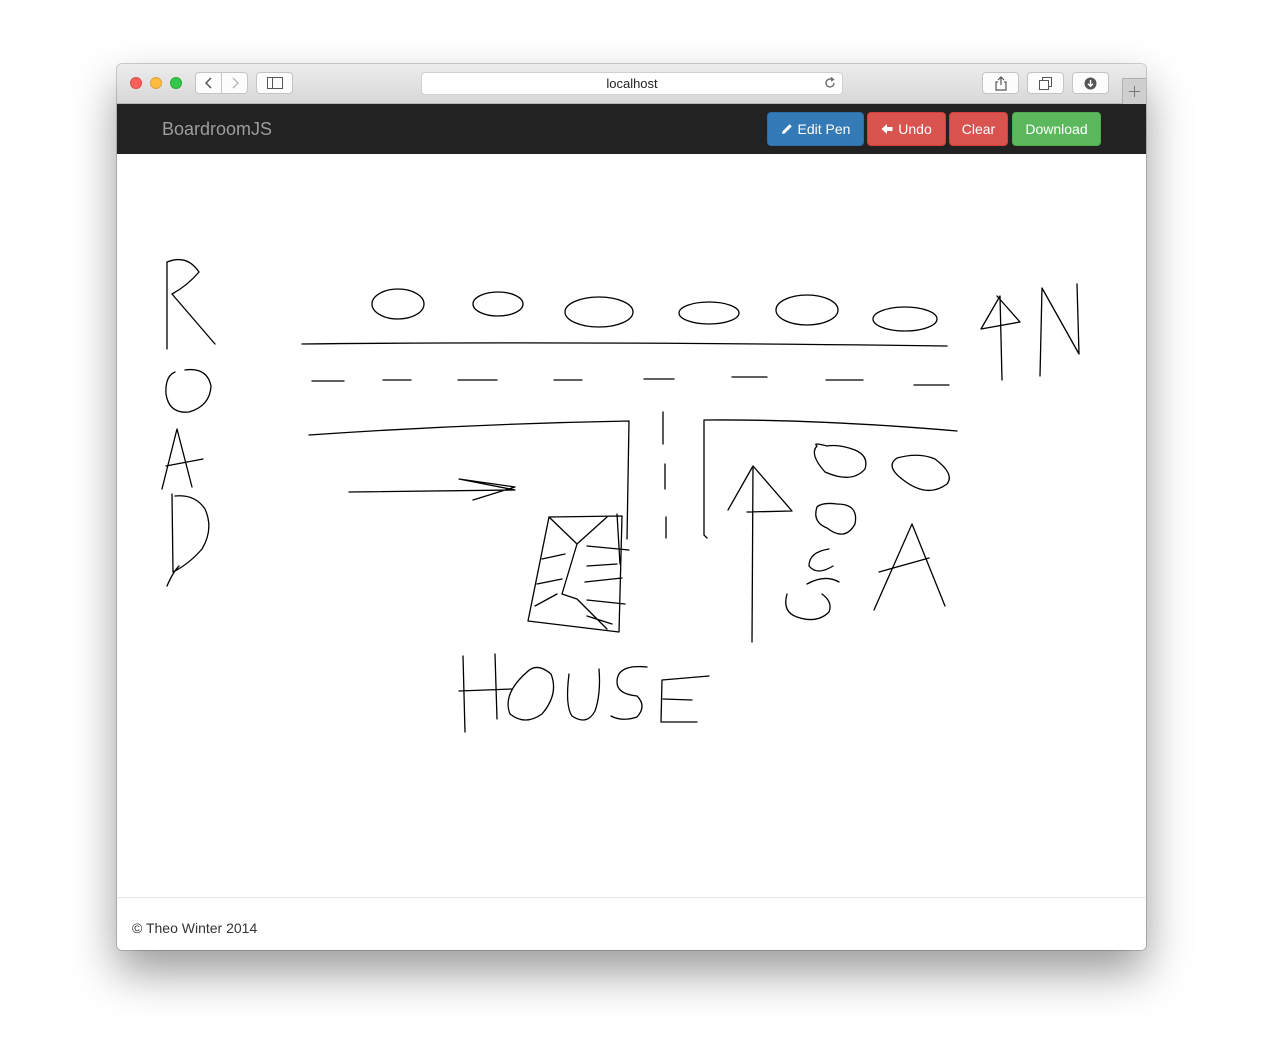 The image size is (1279, 1061). Describe the element at coordinates (188, 390) in the screenshot. I see `sketch-letter-o` at that location.